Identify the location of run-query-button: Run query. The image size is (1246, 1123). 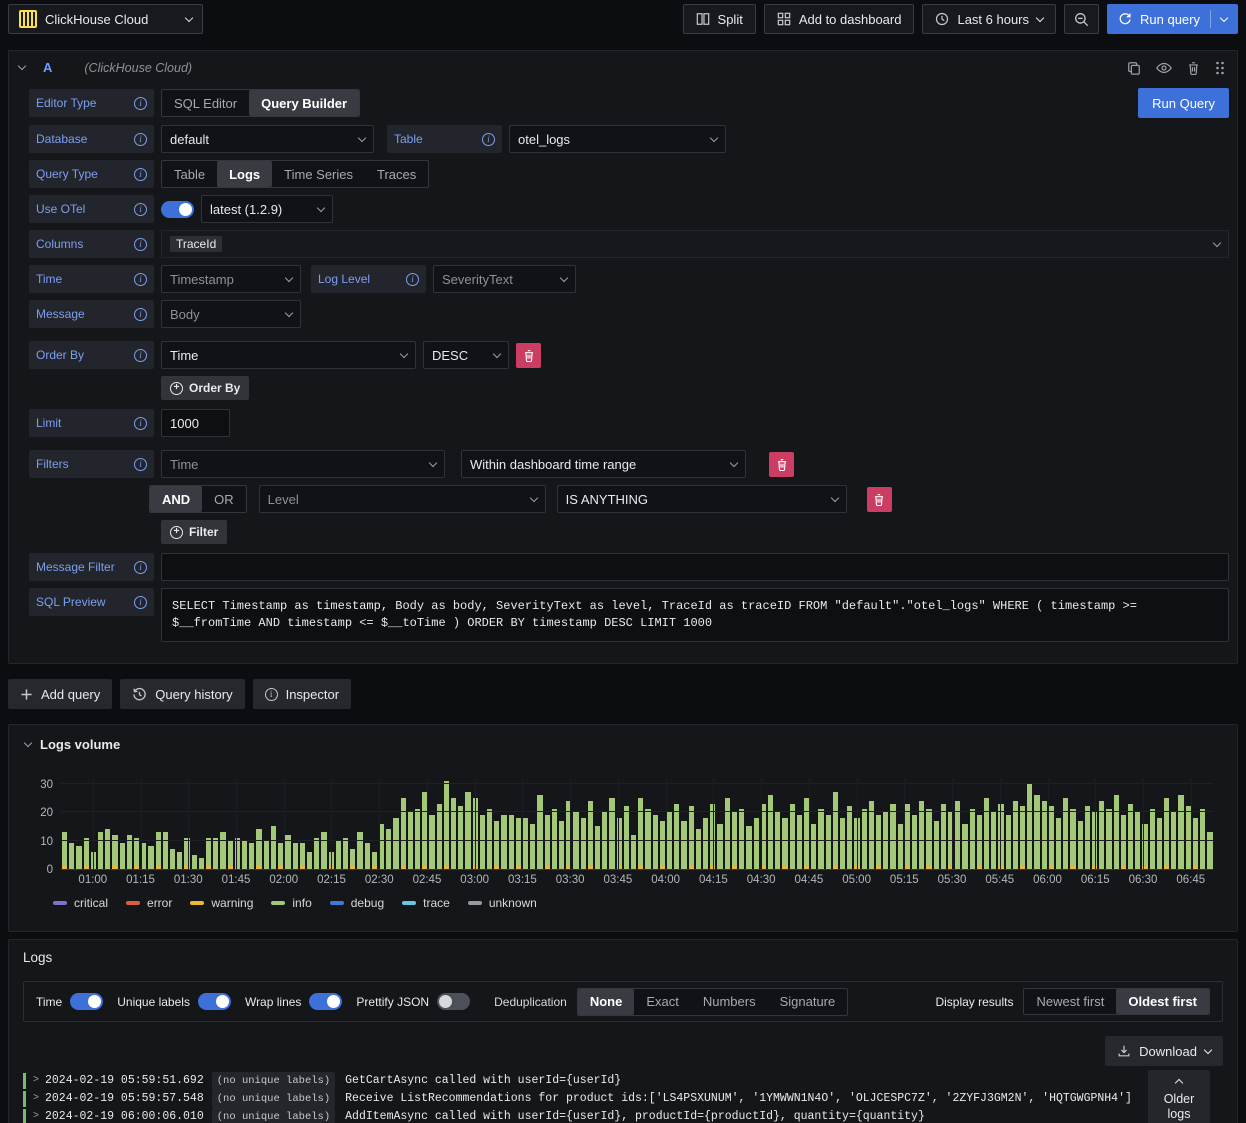
(1172, 19).